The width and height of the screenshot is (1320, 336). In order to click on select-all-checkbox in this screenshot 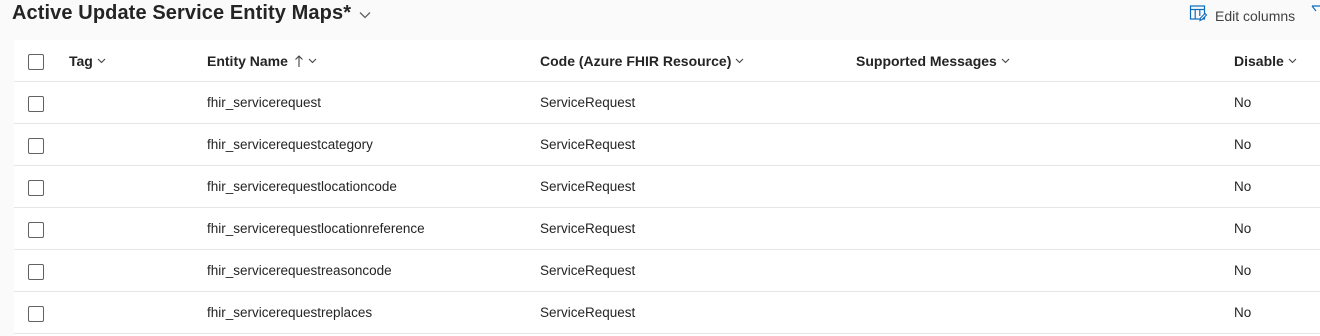, I will do `click(36, 62)`.